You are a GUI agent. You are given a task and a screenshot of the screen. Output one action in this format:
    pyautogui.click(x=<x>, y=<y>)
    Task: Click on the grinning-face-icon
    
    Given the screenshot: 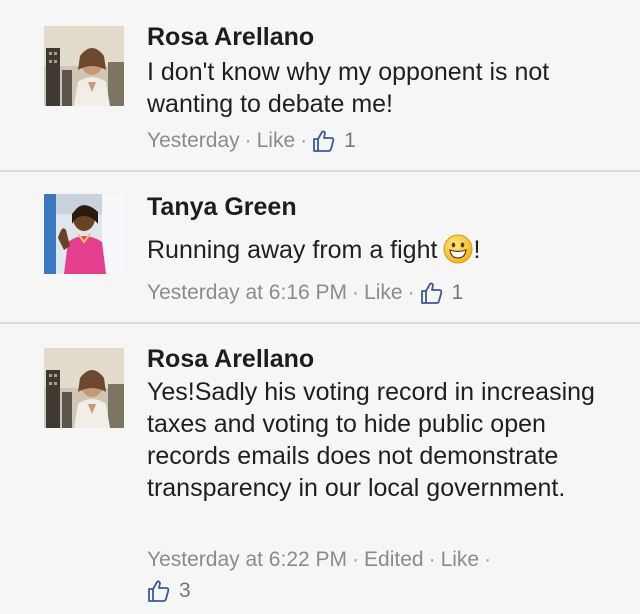 What is the action you would take?
    pyautogui.click(x=458, y=249)
    